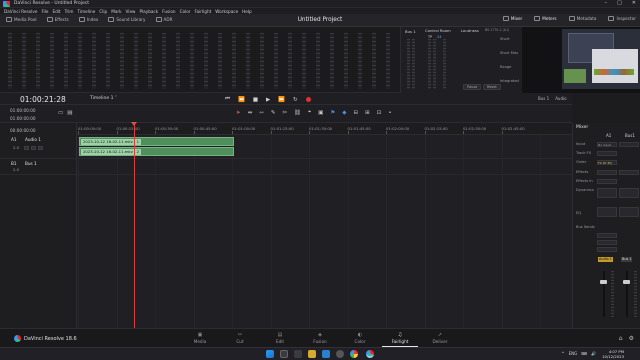  Describe the element at coordinates (156, 141) in the screenshot. I see `audio-clip: 2023-10-12 16-02-11.mkv - 1` at that location.